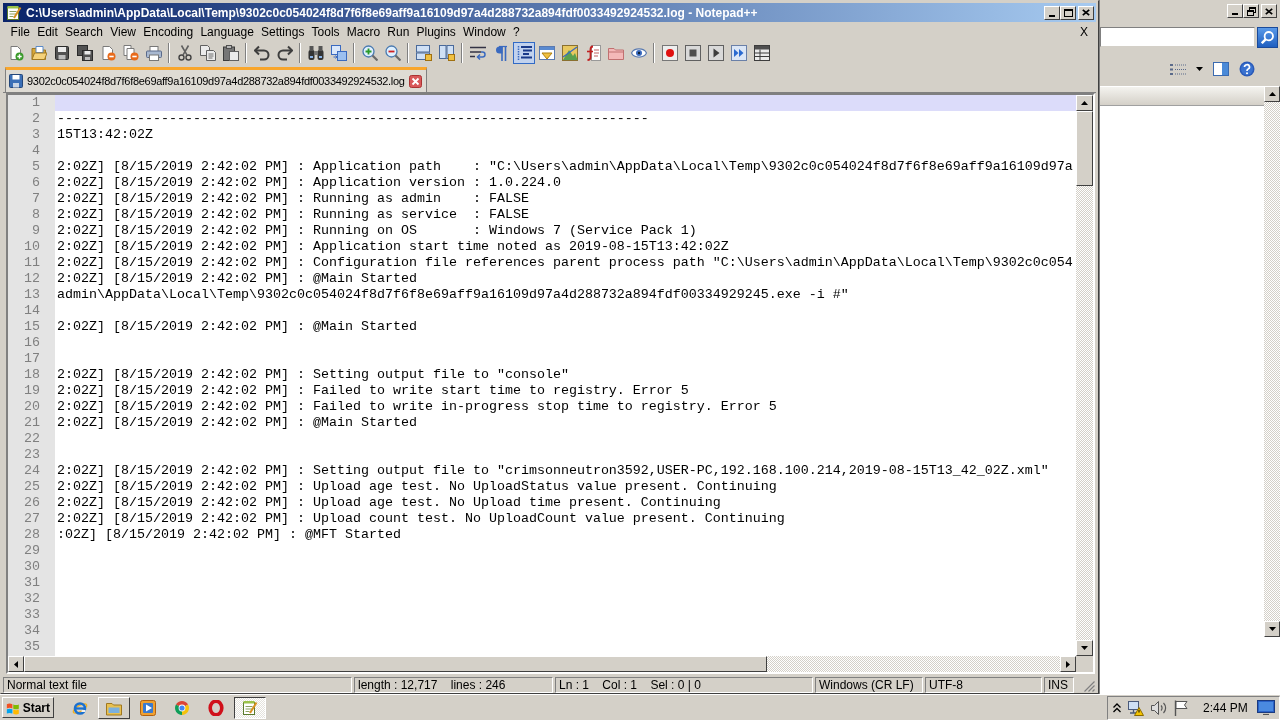 The height and width of the screenshot is (720, 1280). What do you see at coordinates (1117, 707) in the screenshot?
I see `chevron-up-icon` at bounding box center [1117, 707].